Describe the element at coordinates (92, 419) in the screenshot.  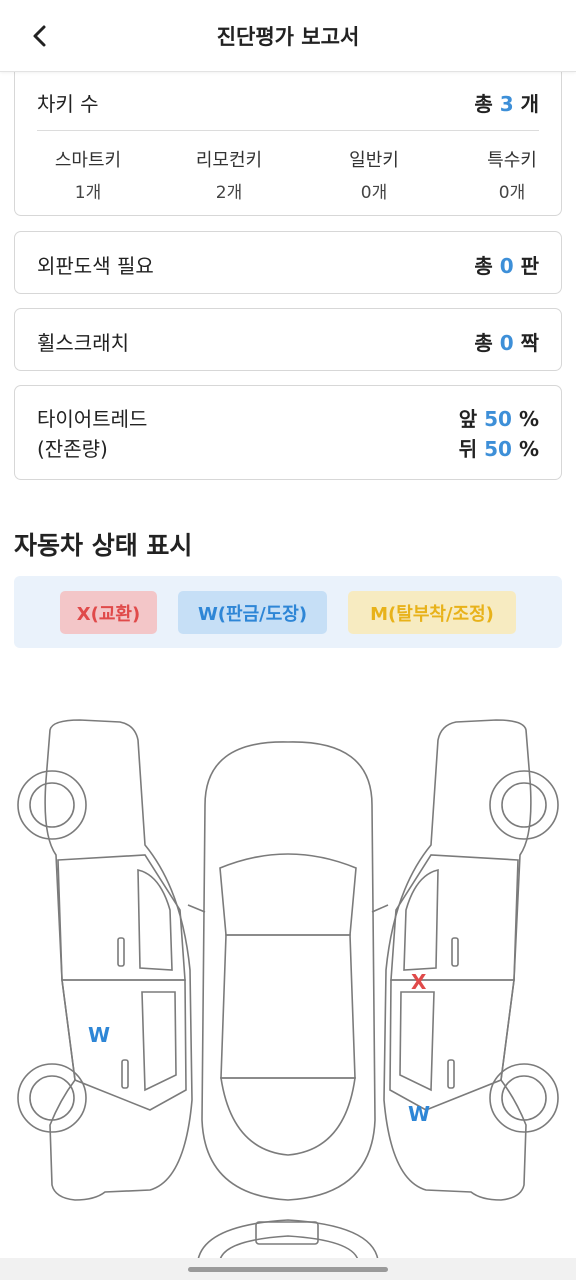
I see `tire-label-line1: 타이어트레드` at that location.